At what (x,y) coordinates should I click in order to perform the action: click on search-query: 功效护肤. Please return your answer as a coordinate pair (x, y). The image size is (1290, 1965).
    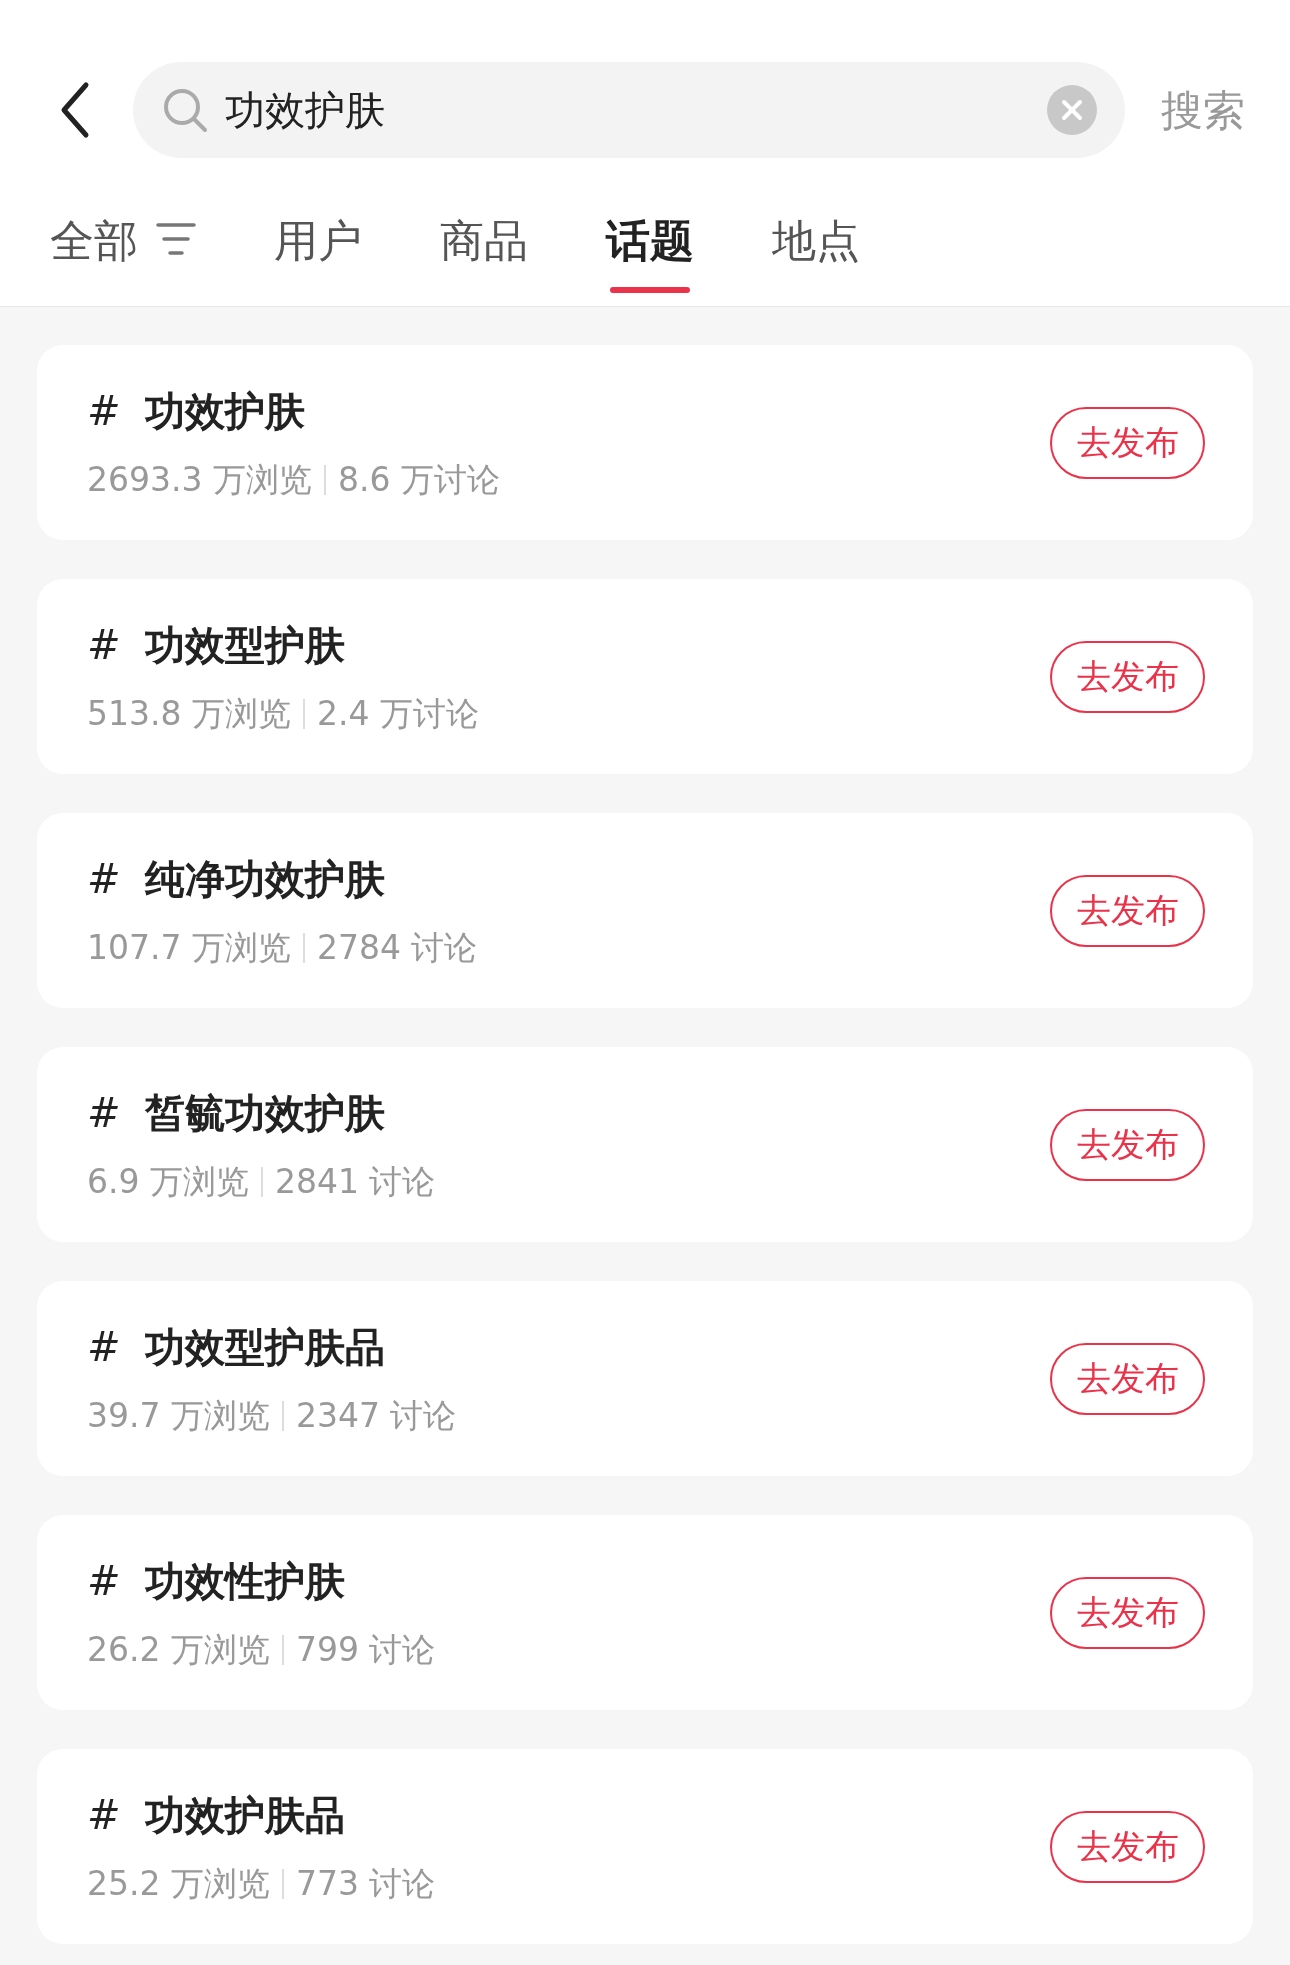
    Looking at the image, I should click on (305, 110).